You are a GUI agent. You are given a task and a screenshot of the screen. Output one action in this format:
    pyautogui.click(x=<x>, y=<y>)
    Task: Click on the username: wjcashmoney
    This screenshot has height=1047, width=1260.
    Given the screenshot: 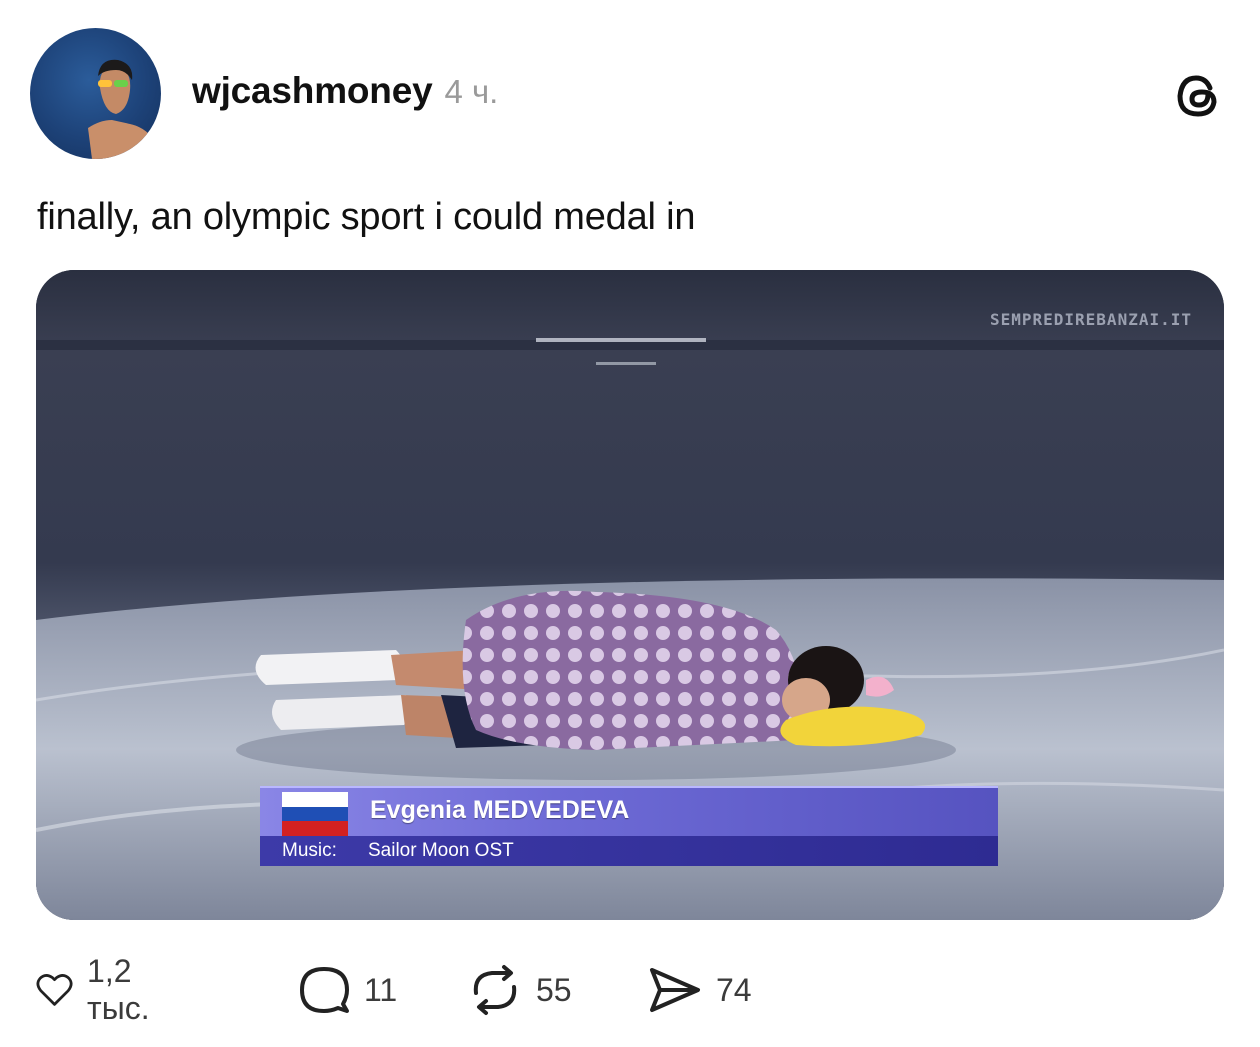 What is the action you would take?
    pyautogui.click(x=312, y=91)
    